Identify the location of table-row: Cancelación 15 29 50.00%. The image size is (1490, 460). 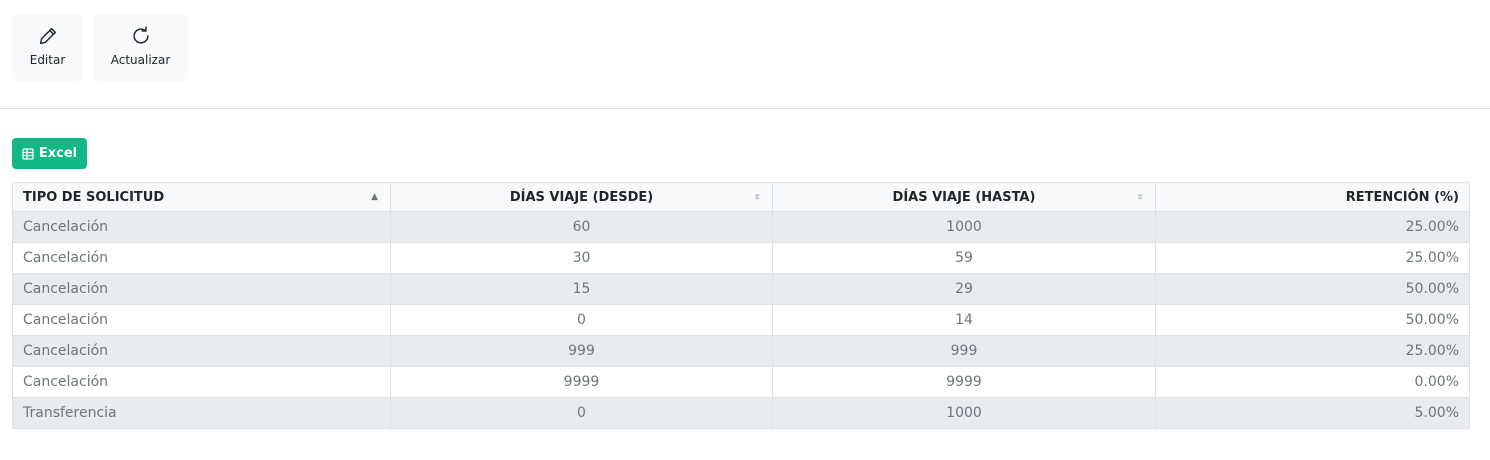
(741, 289).